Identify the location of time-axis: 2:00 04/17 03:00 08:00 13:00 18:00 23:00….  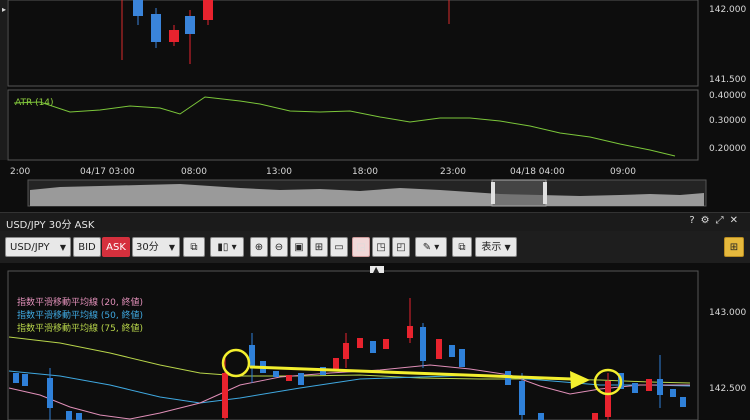
(323, 172).